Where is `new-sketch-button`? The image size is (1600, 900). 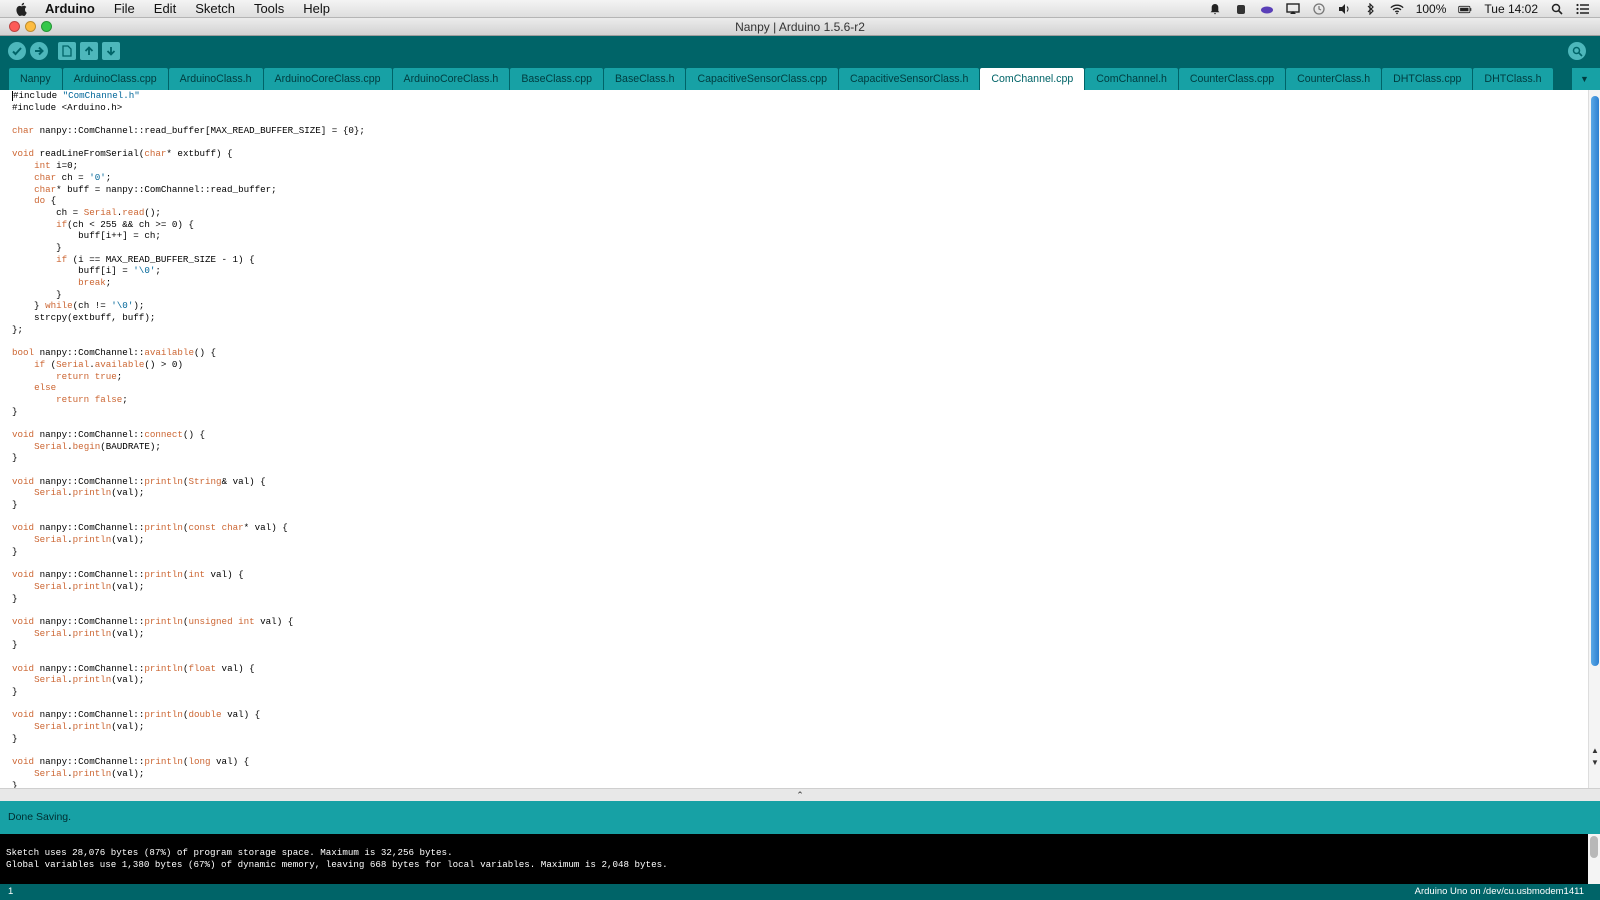 new-sketch-button is located at coordinates (67, 51).